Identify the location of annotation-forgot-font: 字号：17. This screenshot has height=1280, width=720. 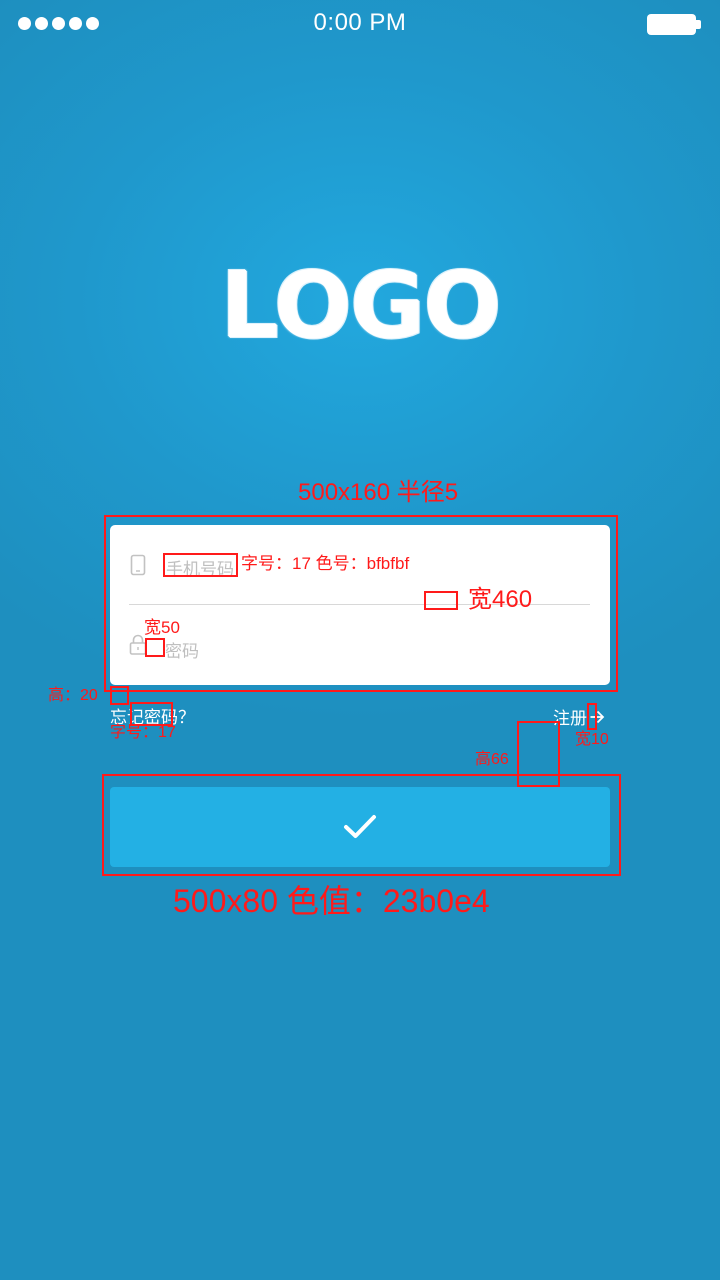
(143, 732).